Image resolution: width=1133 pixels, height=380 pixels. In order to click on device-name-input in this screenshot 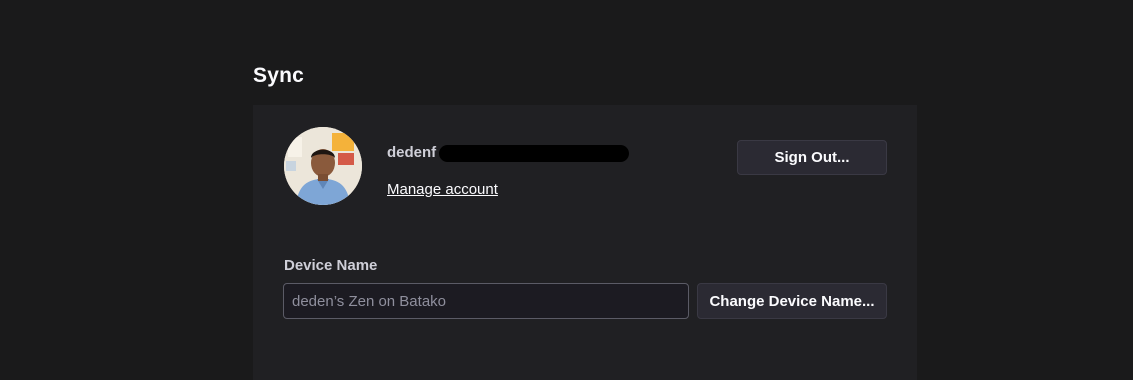, I will do `click(486, 301)`.